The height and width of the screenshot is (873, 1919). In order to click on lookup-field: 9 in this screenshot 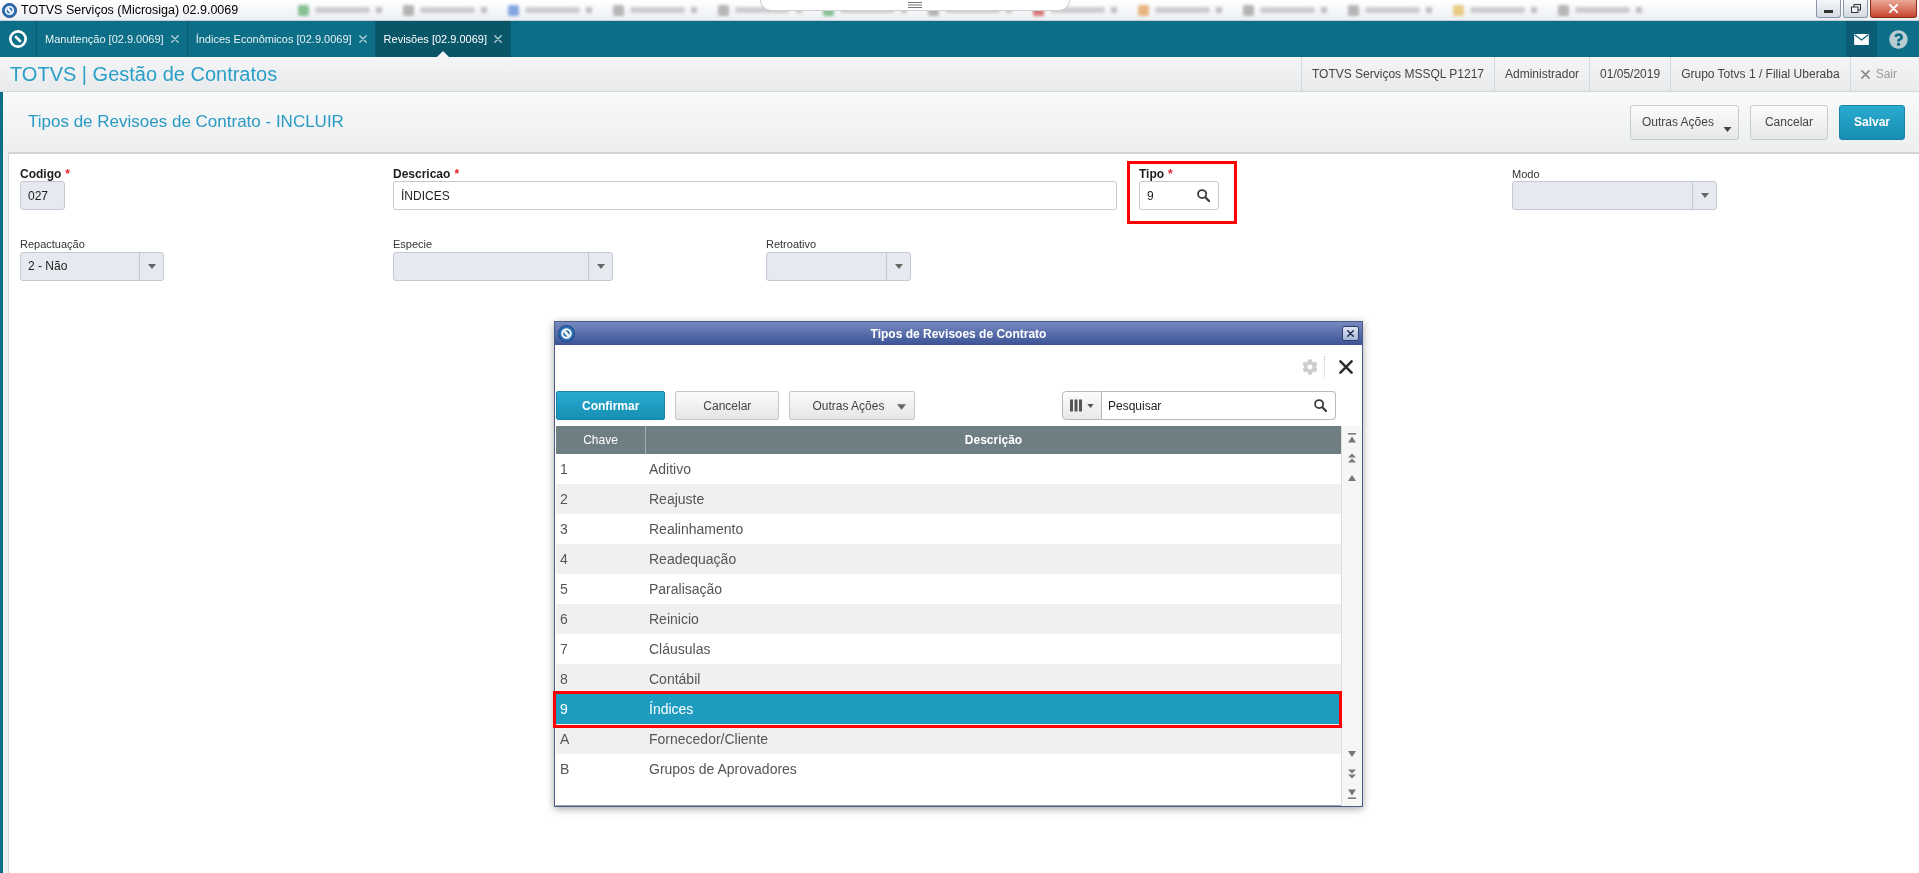, I will do `click(1179, 195)`.